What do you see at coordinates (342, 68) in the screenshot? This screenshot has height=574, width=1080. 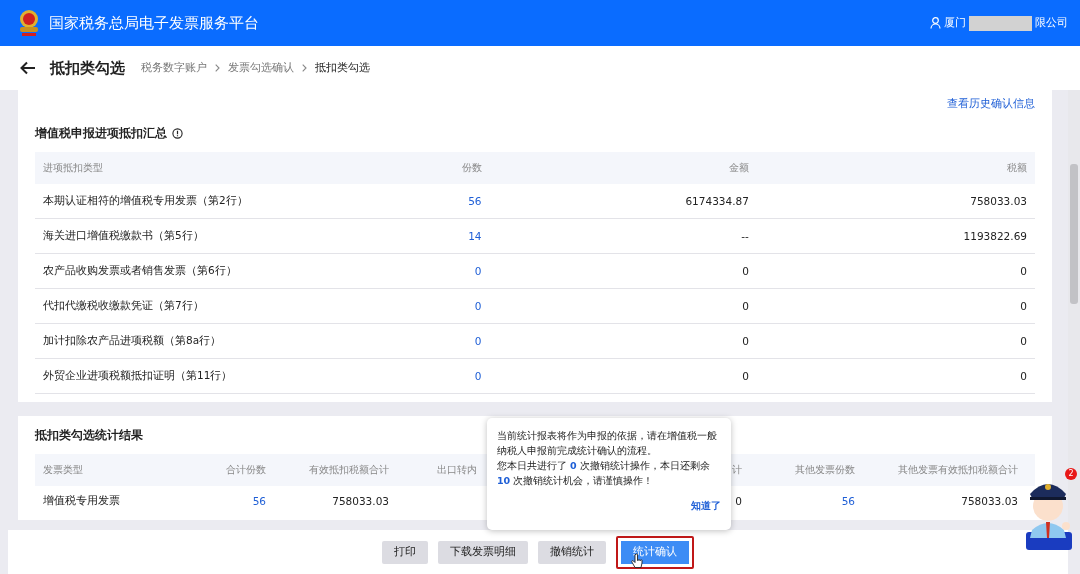 I see `breadcrumb-item: 抵扣类勾选` at bounding box center [342, 68].